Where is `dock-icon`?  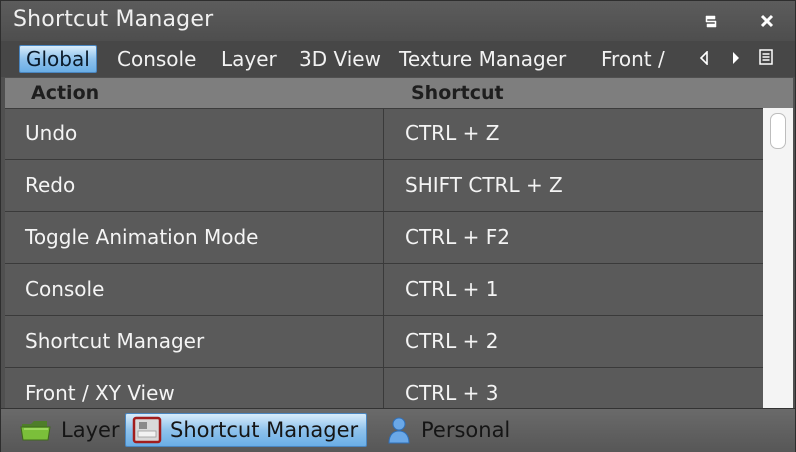
dock-icon is located at coordinates (711, 21).